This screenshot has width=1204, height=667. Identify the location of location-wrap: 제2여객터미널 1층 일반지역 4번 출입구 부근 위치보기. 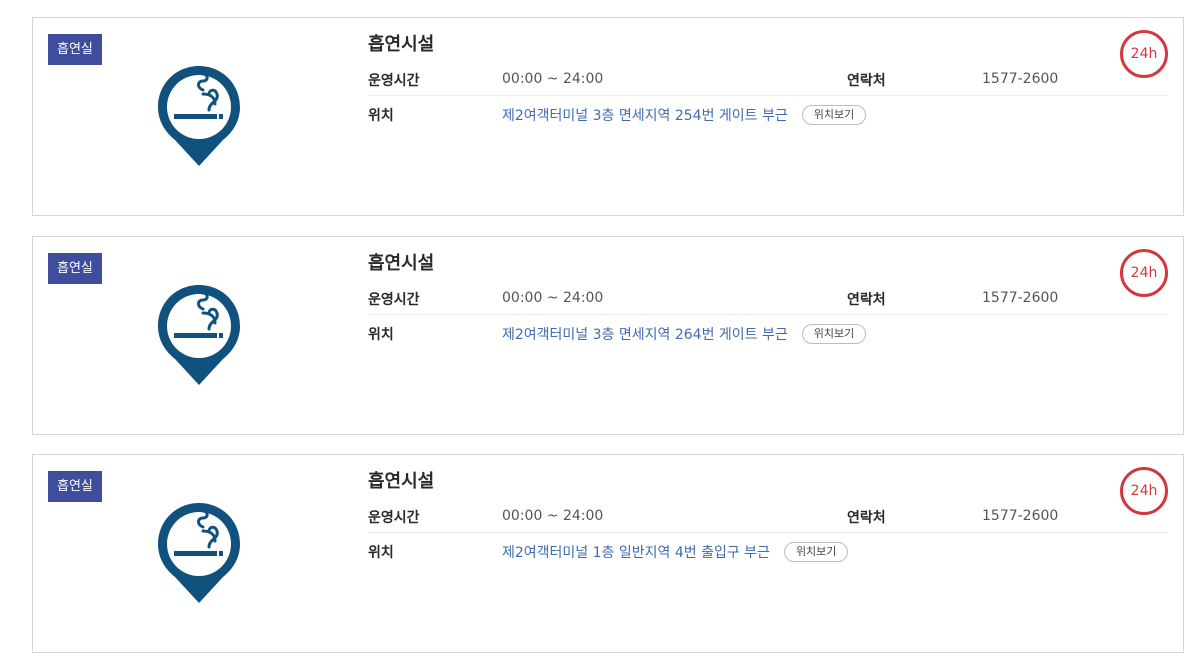
(675, 552).